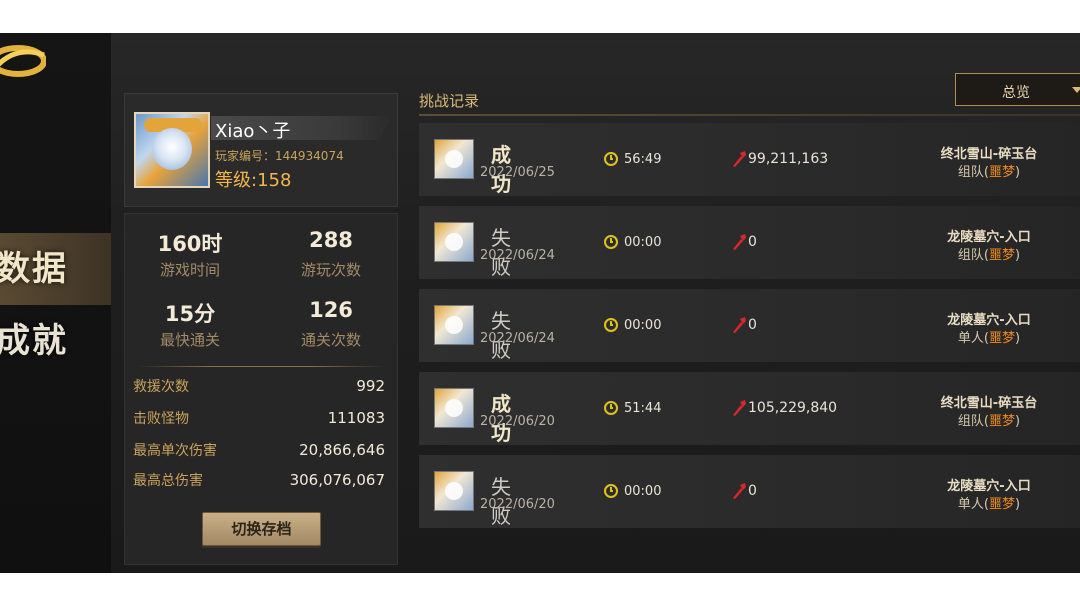 The width and height of the screenshot is (1080, 606). Describe the element at coordinates (337, 480) in the screenshot. I see `stat-row-value: 306,076,067` at that location.